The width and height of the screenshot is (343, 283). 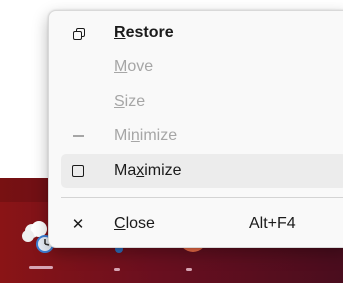 What do you see at coordinates (202, 102) in the screenshot?
I see `menu-item-size: Size` at bounding box center [202, 102].